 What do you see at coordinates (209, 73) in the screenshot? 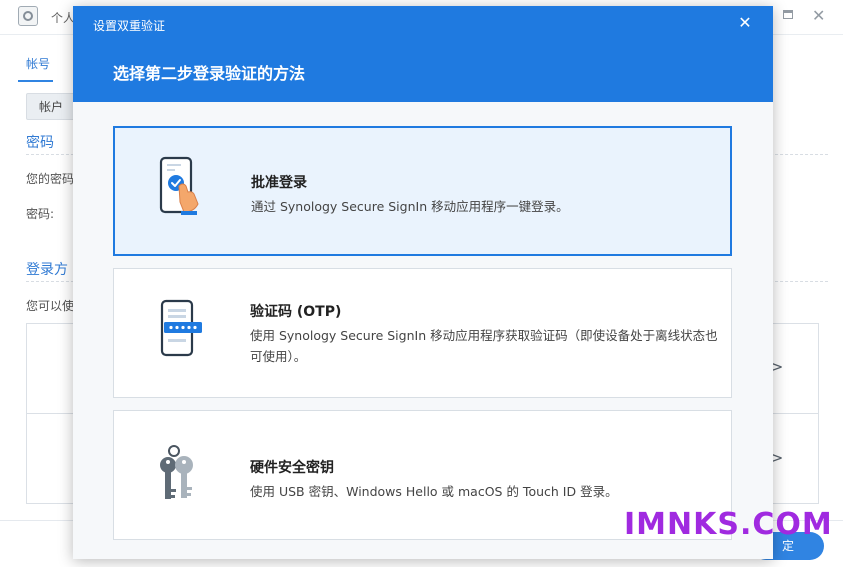
I see `dialog-heading: 选择第二步登录验证的方法` at bounding box center [209, 73].